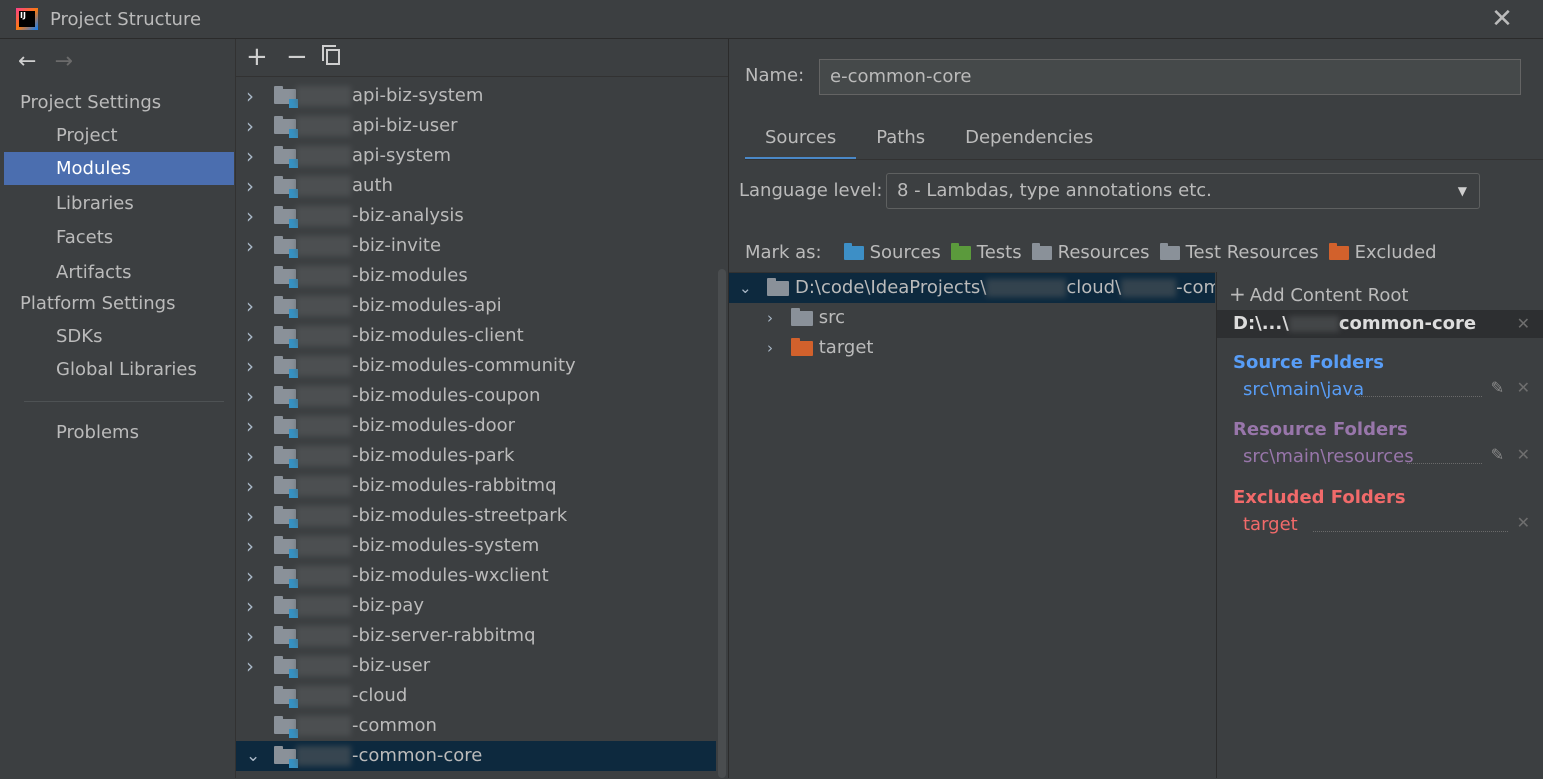 Image resolution: width=1543 pixels, height=779 pixels. What do you see at coordinates (1523, 387) in the screenshot?
I see `remove-source-folder-icon: ✕` at bounding box center [1523, 387].